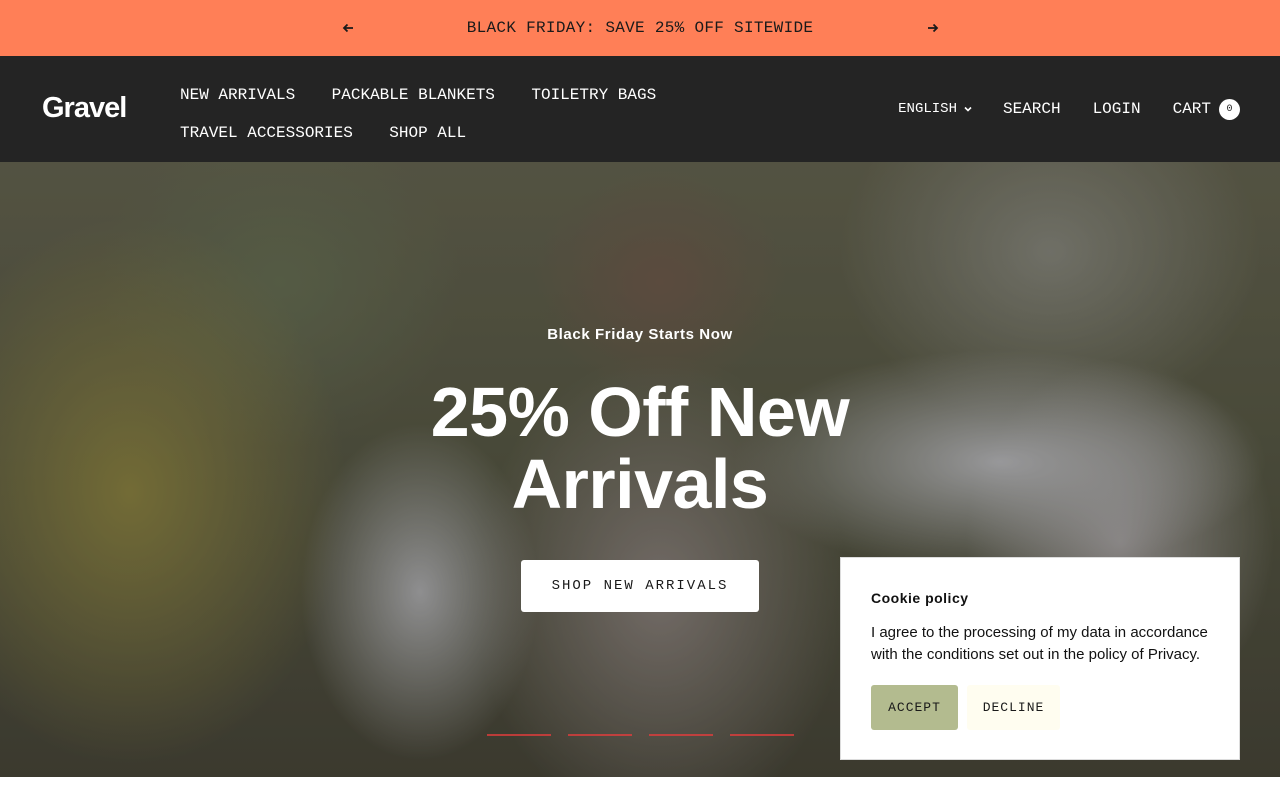  What do you see at coordinates (640, 448) in the screenshot?
I see `hero-headline: 25% Off New Arrivals` at bounding box center [640, 448].